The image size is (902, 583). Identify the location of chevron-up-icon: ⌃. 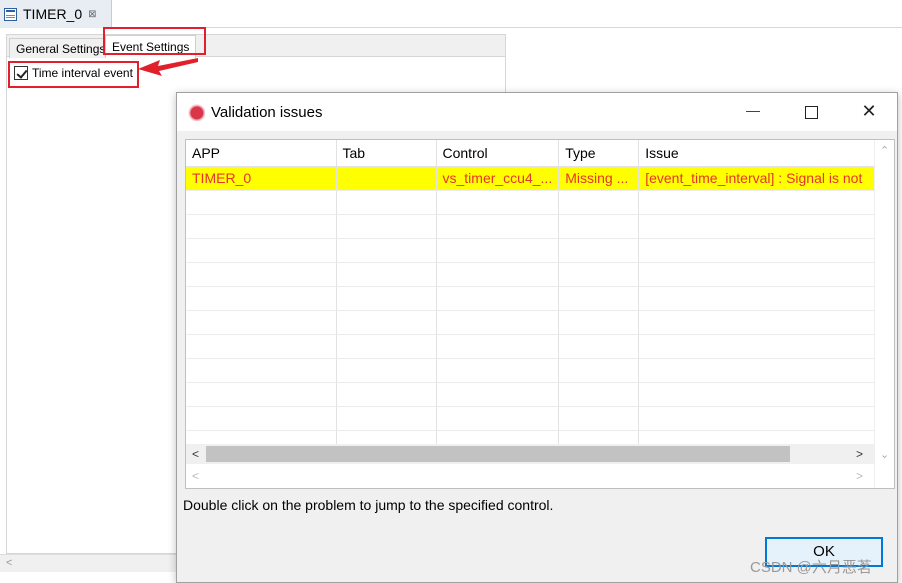
(884, 150).